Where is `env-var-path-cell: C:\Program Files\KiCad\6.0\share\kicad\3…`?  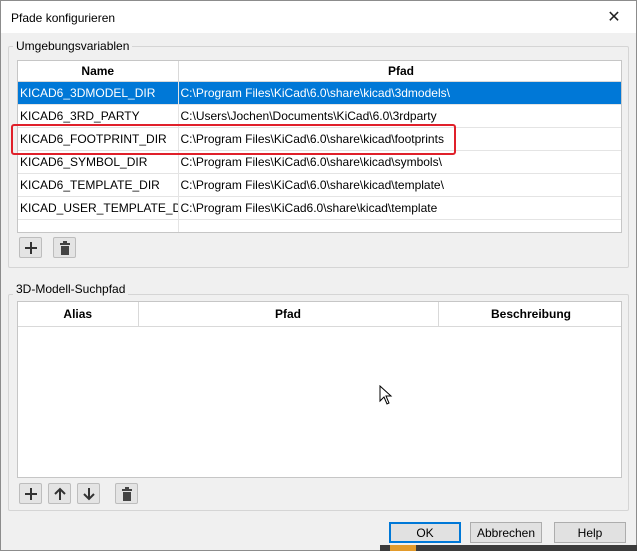
env-var-path-cell: C:\Program Files\KiCad\6.0\share\kicad\3… is located at coordinates (399, 93).